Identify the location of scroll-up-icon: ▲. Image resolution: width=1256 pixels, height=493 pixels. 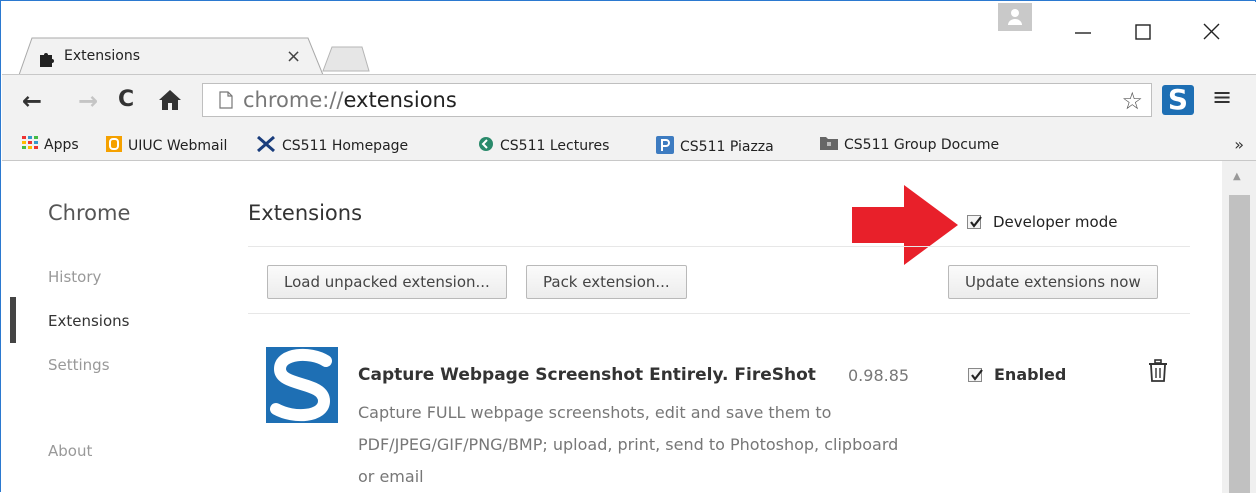
(1237, 176).